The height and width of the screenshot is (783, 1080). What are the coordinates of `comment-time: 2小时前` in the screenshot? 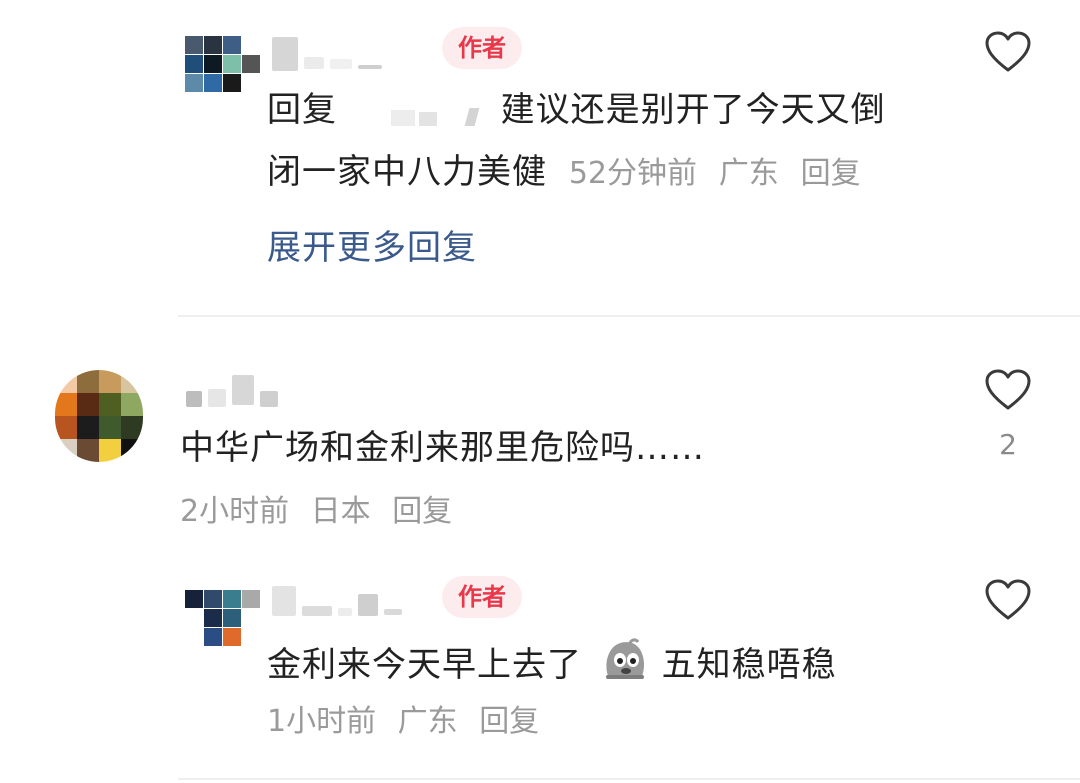 It's located at (235, 511).